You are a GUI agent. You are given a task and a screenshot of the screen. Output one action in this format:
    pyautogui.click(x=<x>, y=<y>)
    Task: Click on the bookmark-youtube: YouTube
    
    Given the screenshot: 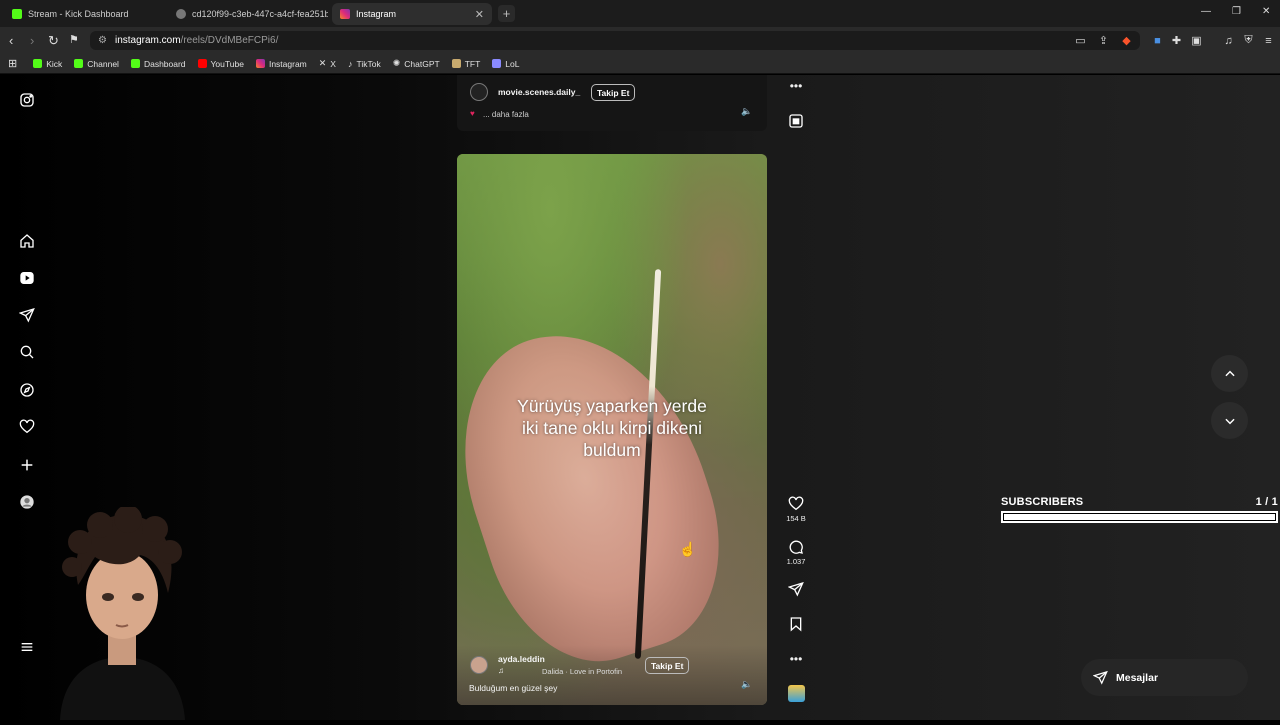 What is the action you would take?
    pyautogui.click(x=220, y=64)
    